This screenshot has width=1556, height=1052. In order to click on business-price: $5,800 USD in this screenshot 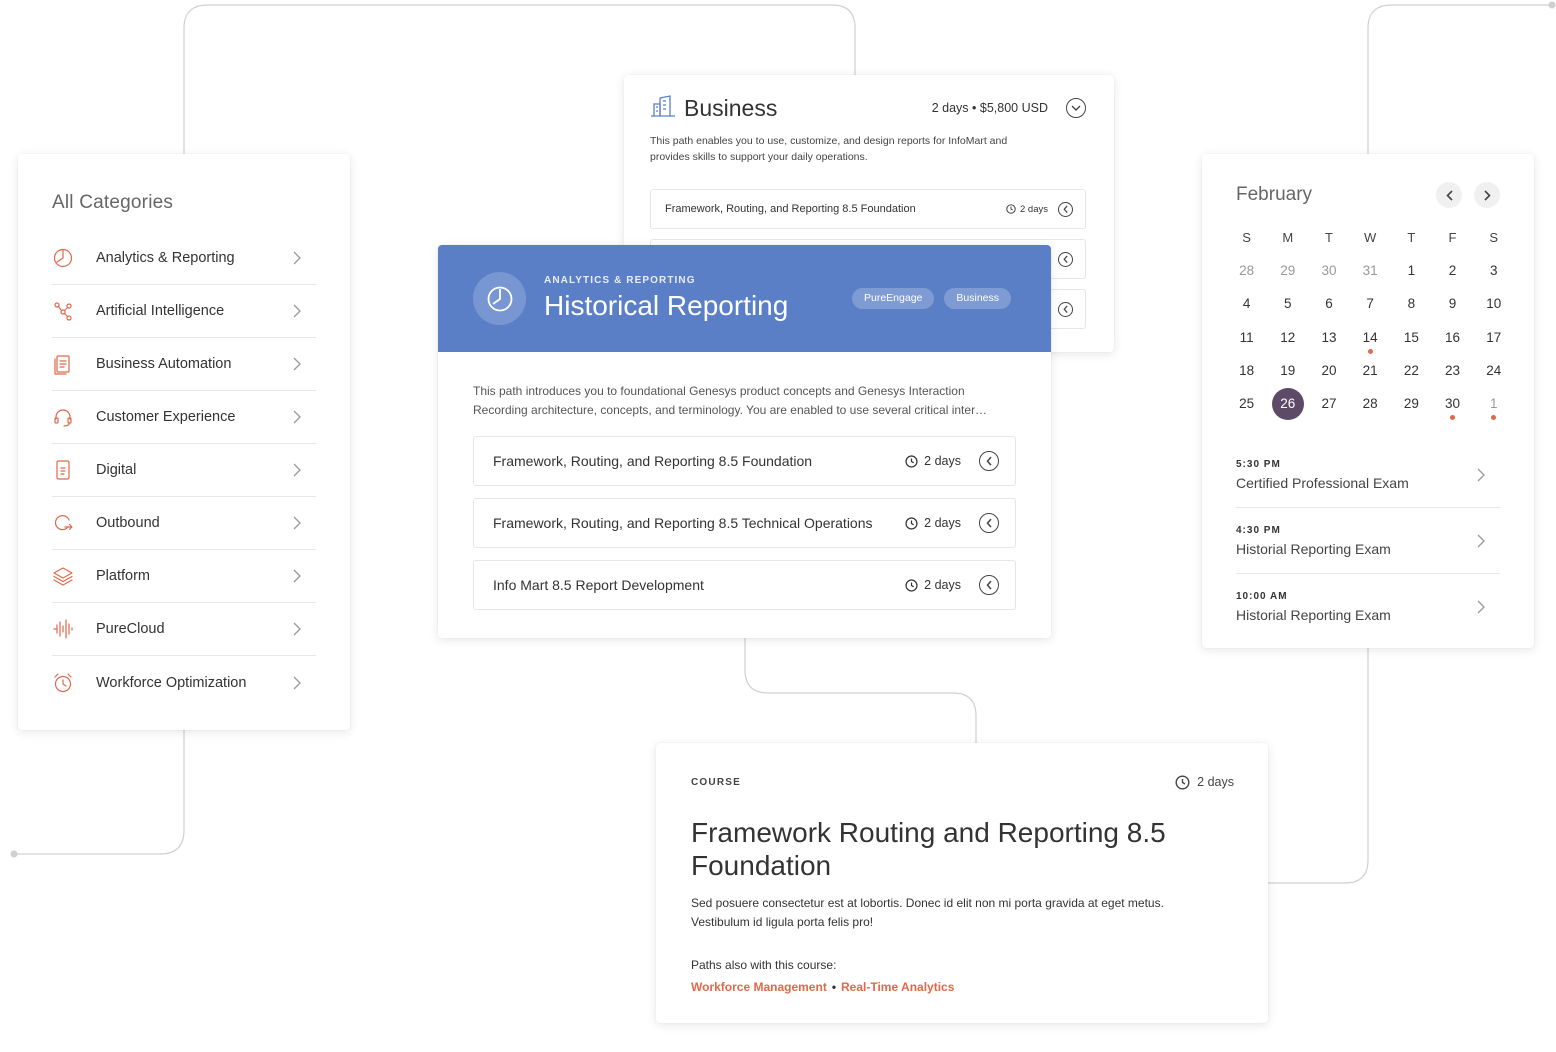, I will do `click(1013, 108)`.